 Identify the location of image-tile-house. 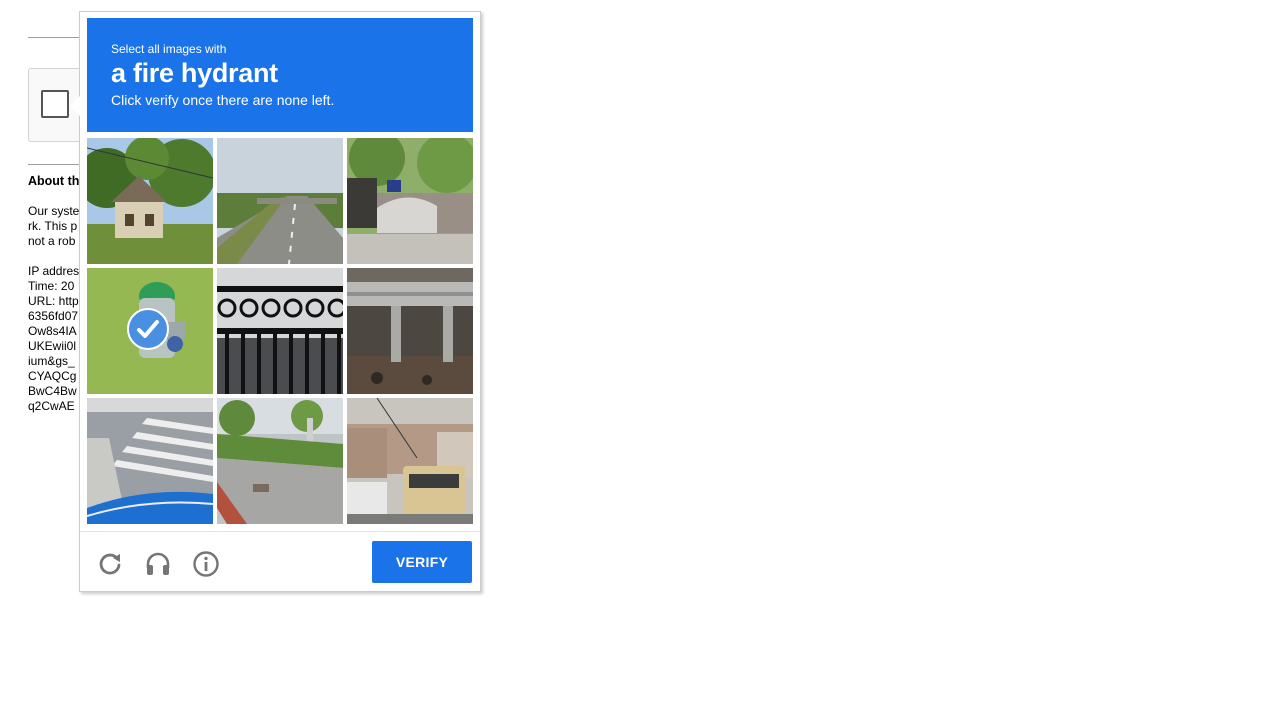
(150, 201).